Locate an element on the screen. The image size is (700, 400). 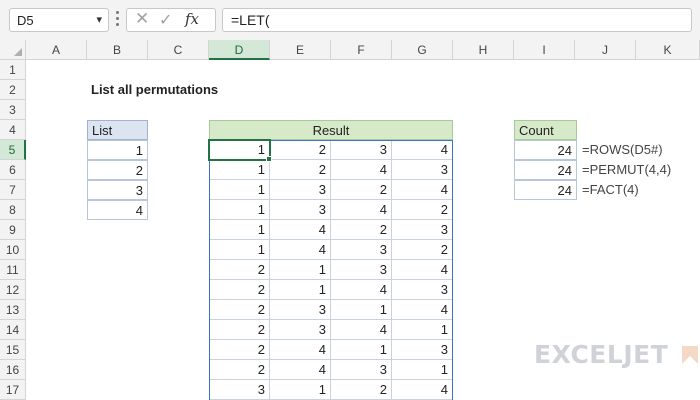
column-header-g: G is located at coordinates (422, 50).